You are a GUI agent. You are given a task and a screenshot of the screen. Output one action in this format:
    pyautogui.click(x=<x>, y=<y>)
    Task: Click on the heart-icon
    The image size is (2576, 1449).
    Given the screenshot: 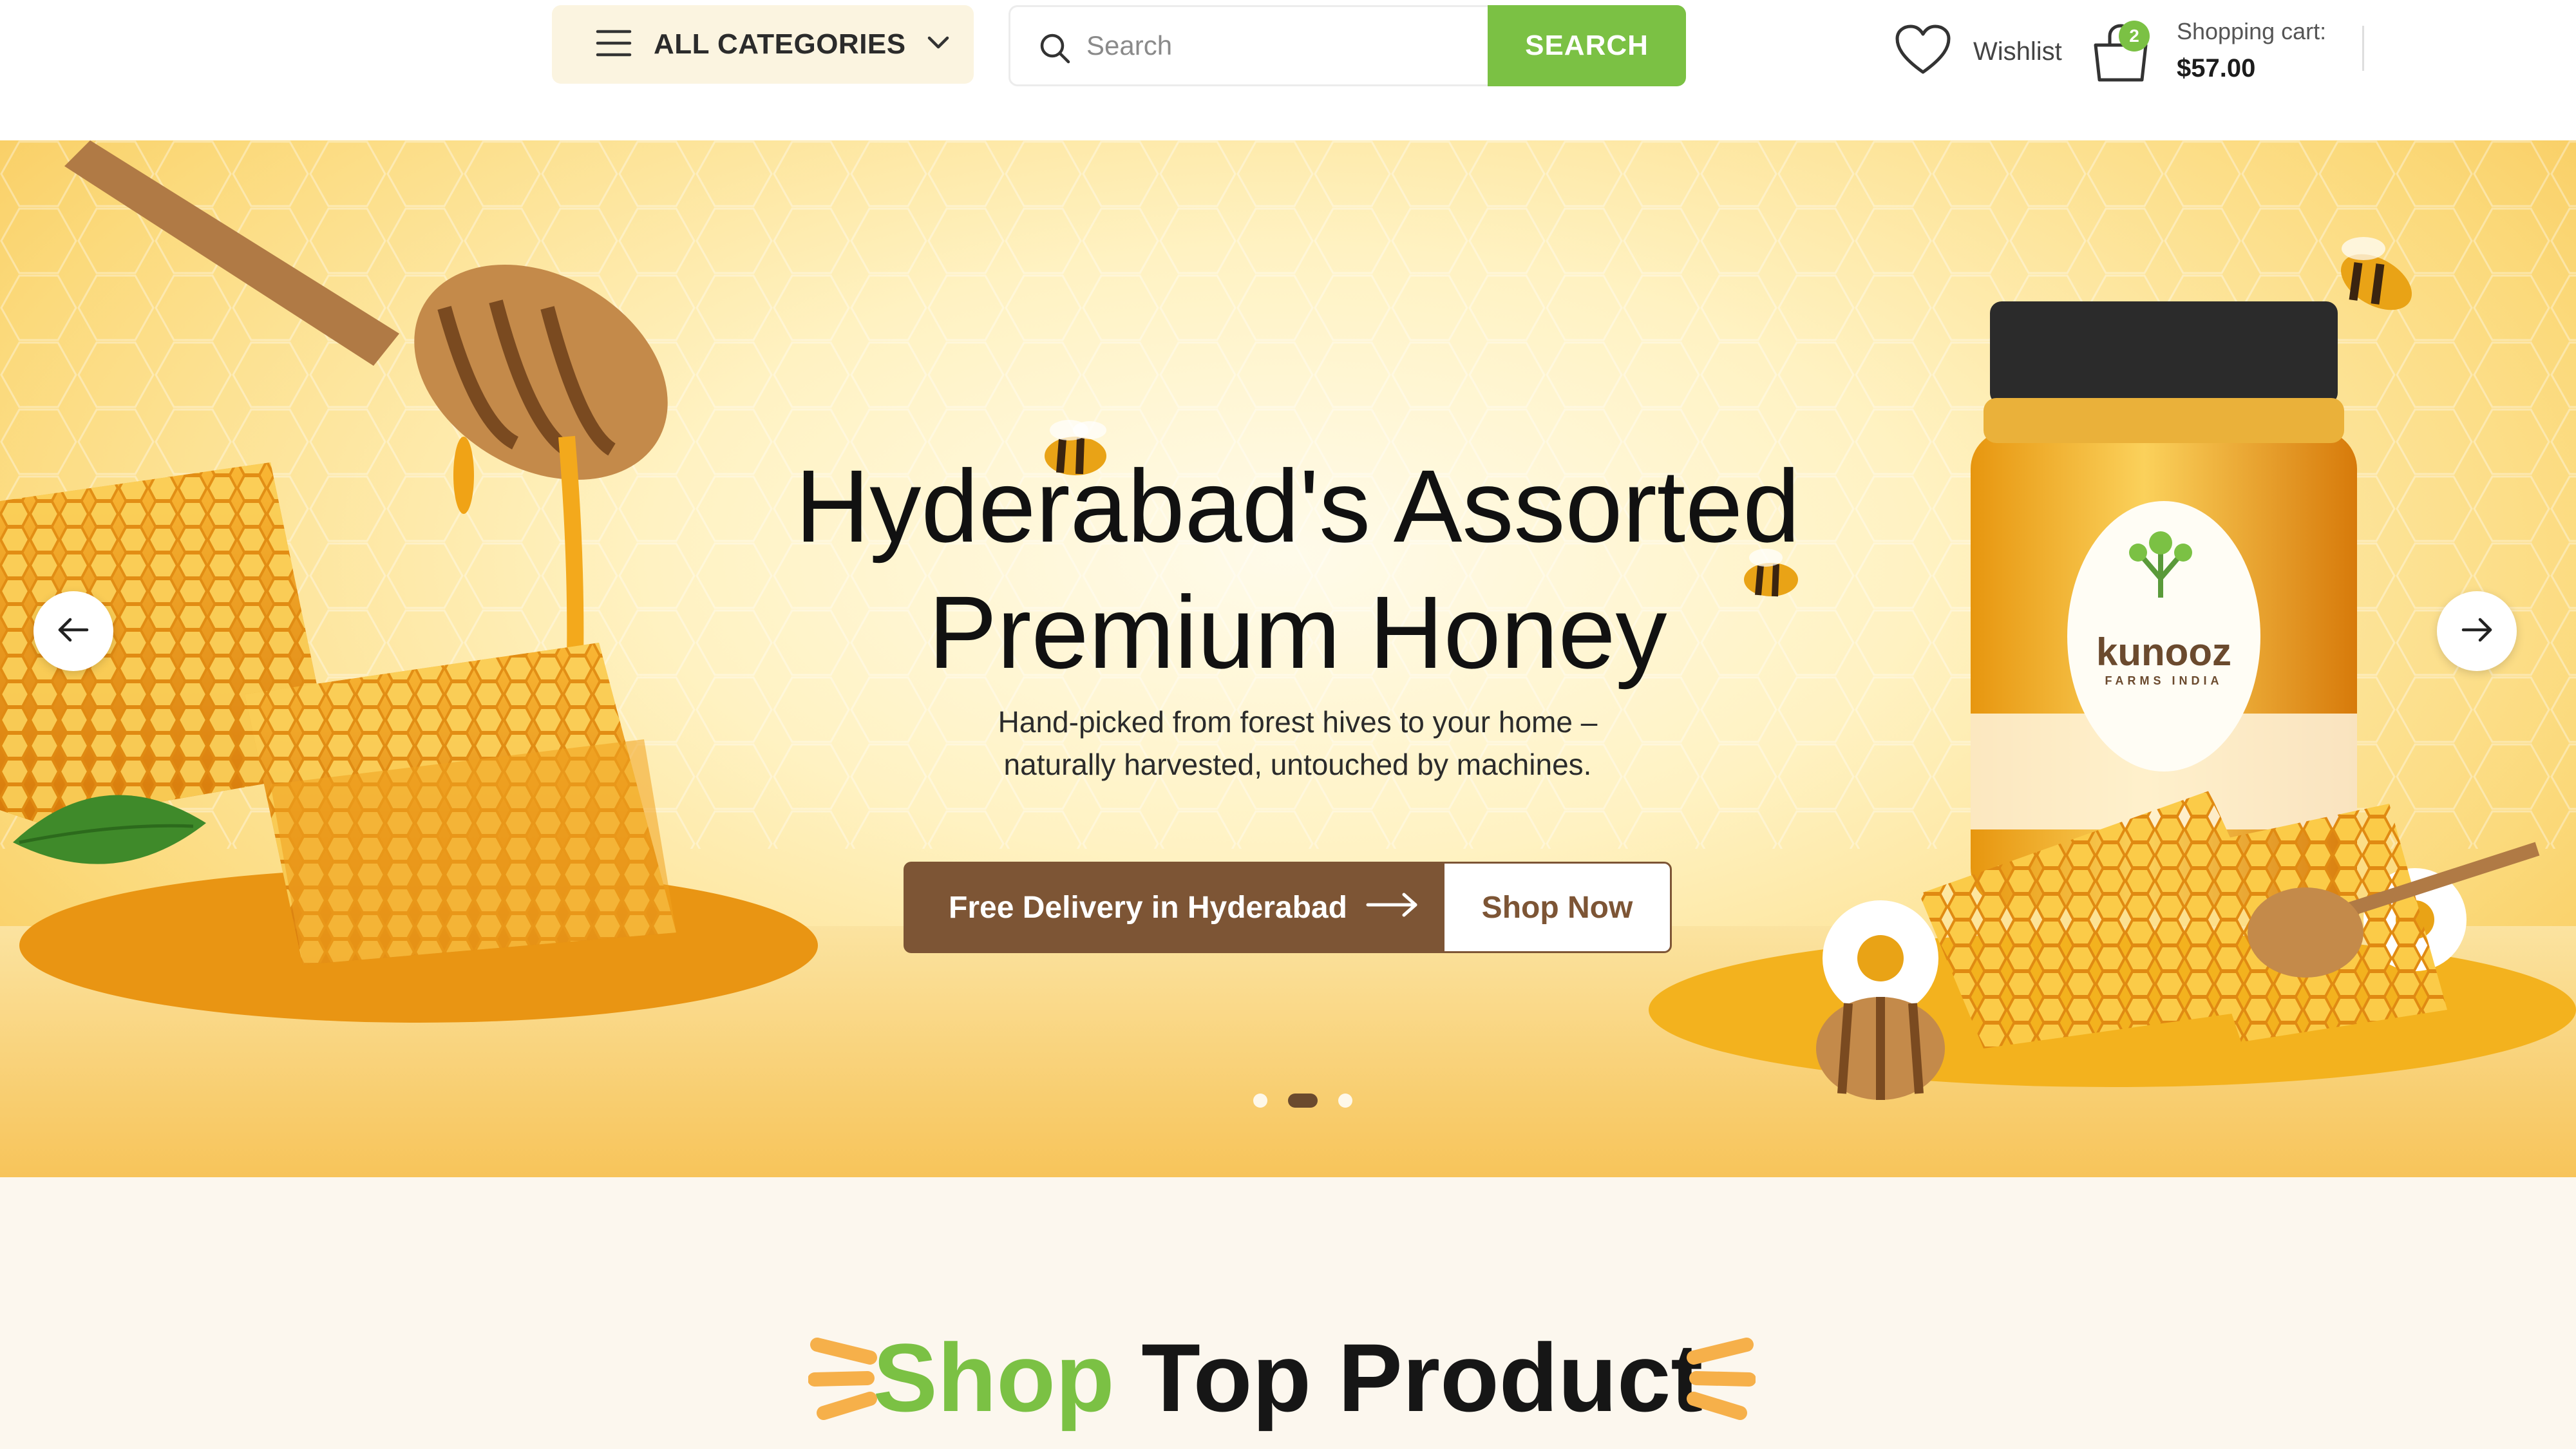 What is the action you would take?
    pyautogui.click(x=1923, y=52)
    